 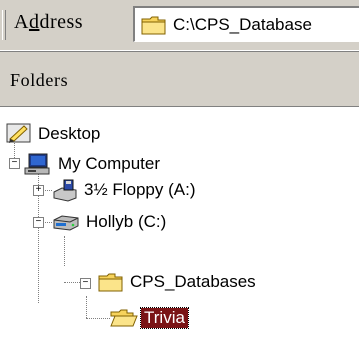 I want to click on tree-item-cps-databases: CPS_Databases, so click(x=177, y=282).